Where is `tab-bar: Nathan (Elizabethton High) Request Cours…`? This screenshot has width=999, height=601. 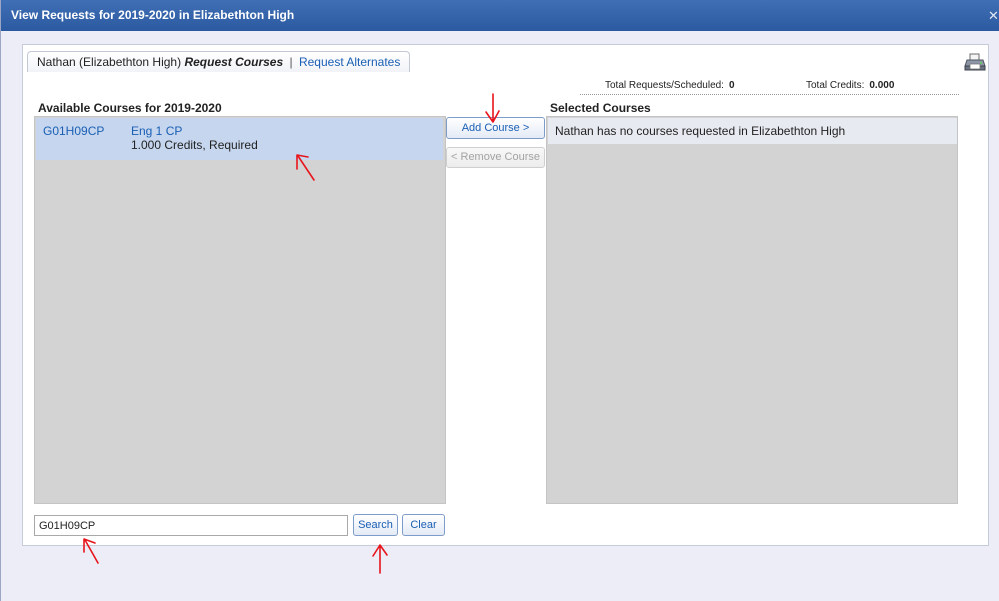
tab-bar: Nathan (Elizabethton High) Request Cours… is located at coordinates (219, 61).